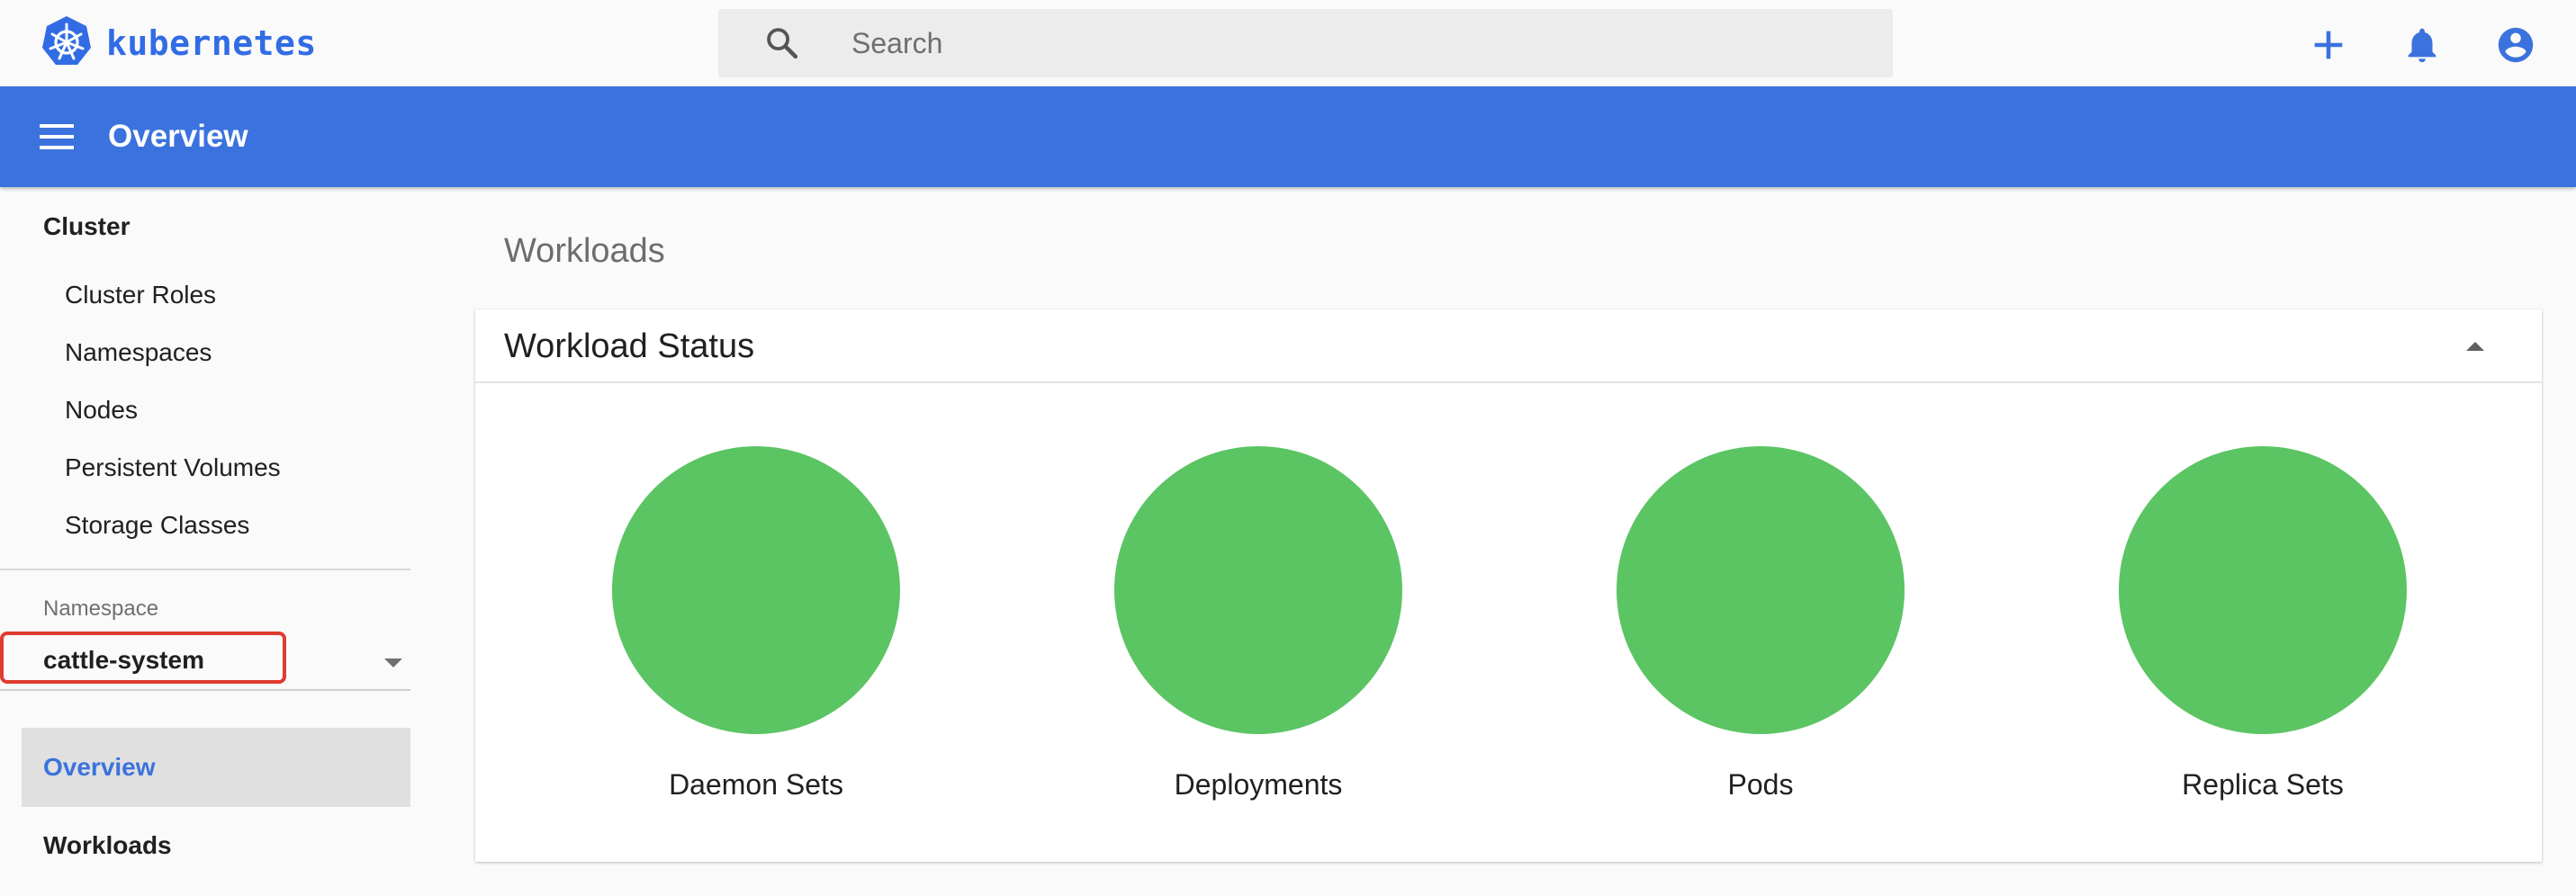 The image size is (2576, 896). Describe the element at coordinates (211, 43) in the screenshot. I see `brand-name: kubernetes` at that location.